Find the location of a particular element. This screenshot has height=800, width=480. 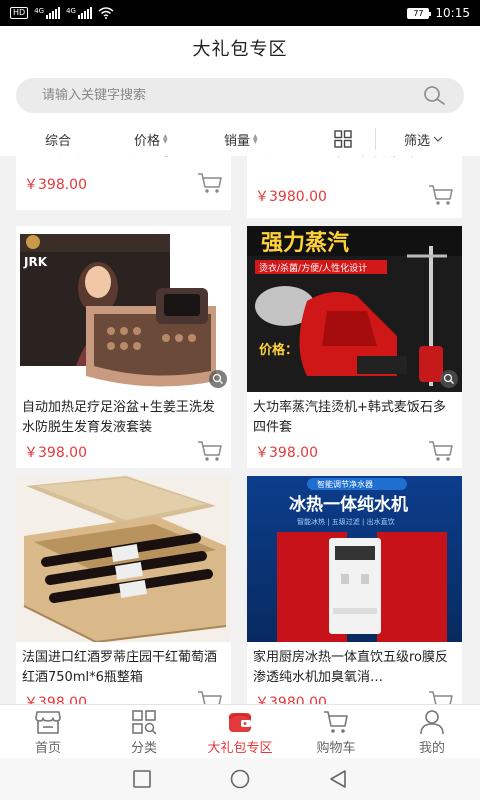

product-image: JRK is located at coordinates (123, 309).